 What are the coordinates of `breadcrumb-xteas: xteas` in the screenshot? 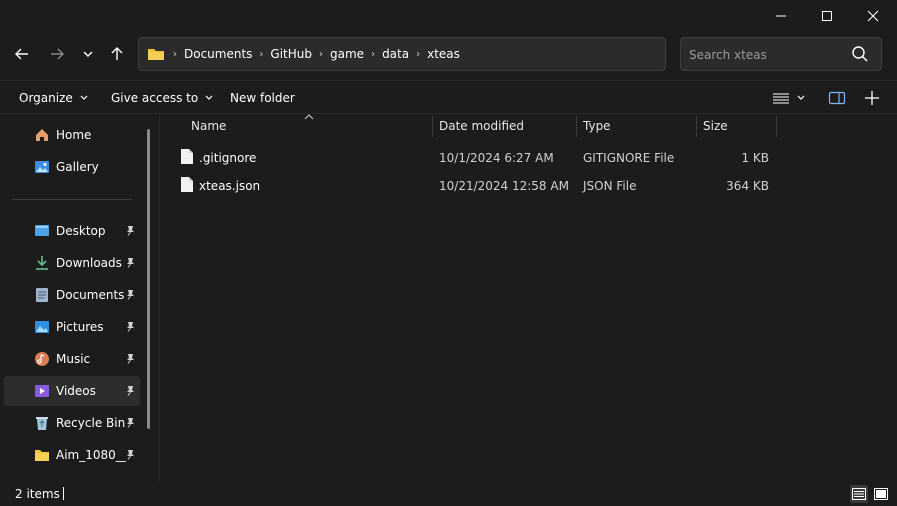 It's located at (443, 54).